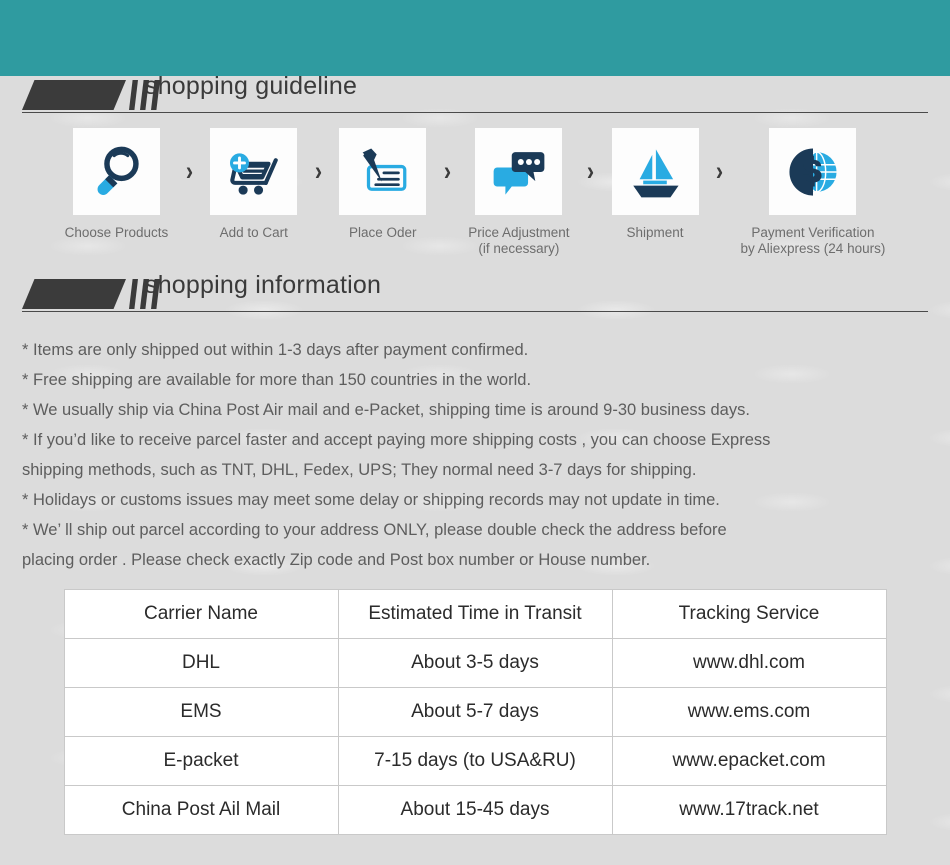 This screenshot has width=950, height=865. What do you see at coordinates (475, 295) in the screenshot?
I see `information-section-header: shopping information` at bounding box center [475, 295].